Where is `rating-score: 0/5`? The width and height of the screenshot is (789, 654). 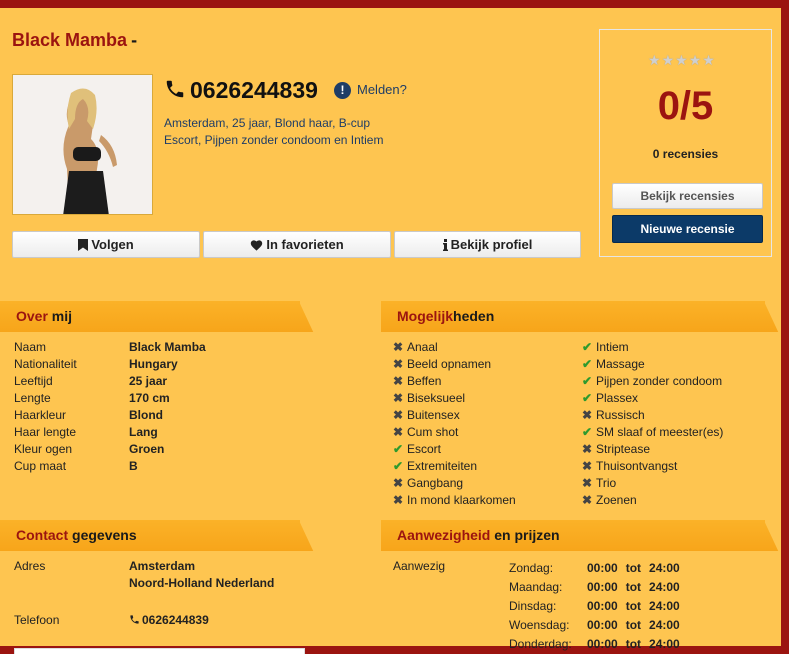
rating-score: 0/5 is located at coordinates (685, 106).